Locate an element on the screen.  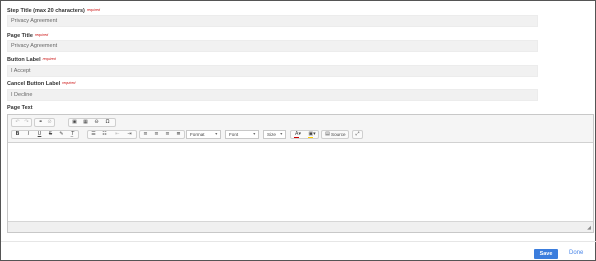
maximize-button: ⤢ is located at coordinates (357, 134).